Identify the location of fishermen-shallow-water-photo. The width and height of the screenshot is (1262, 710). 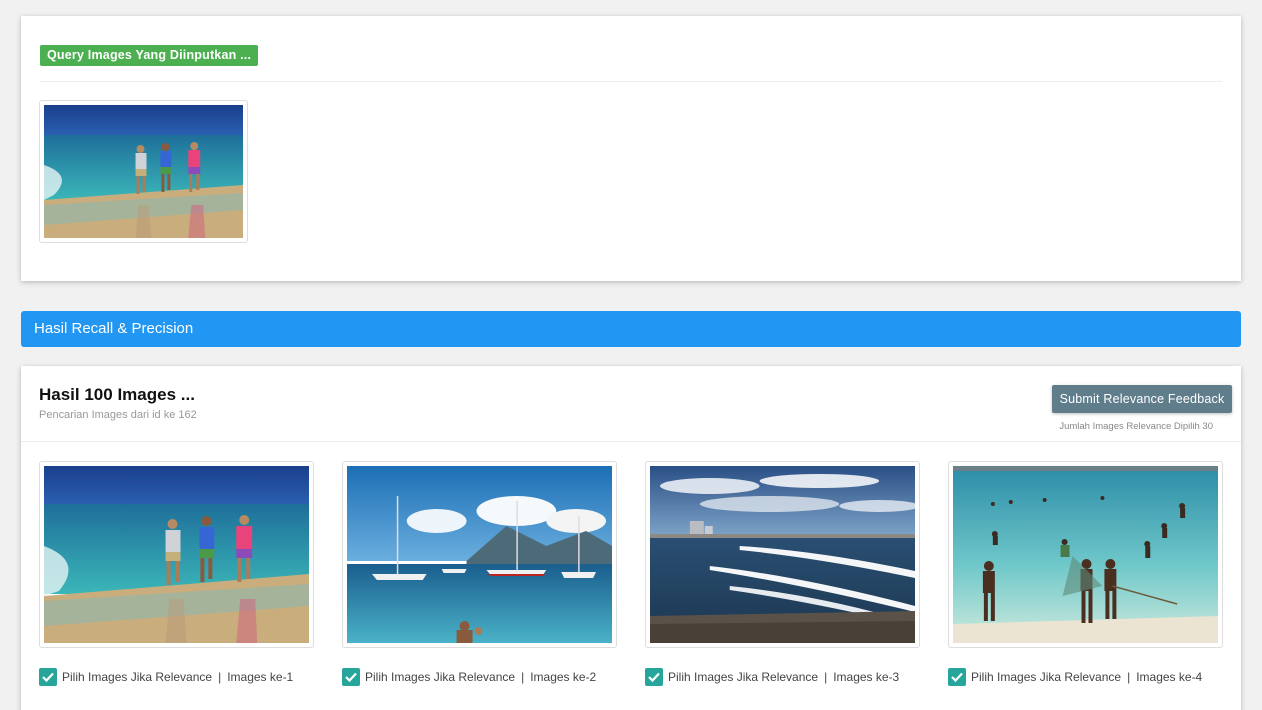
(1085, 554).